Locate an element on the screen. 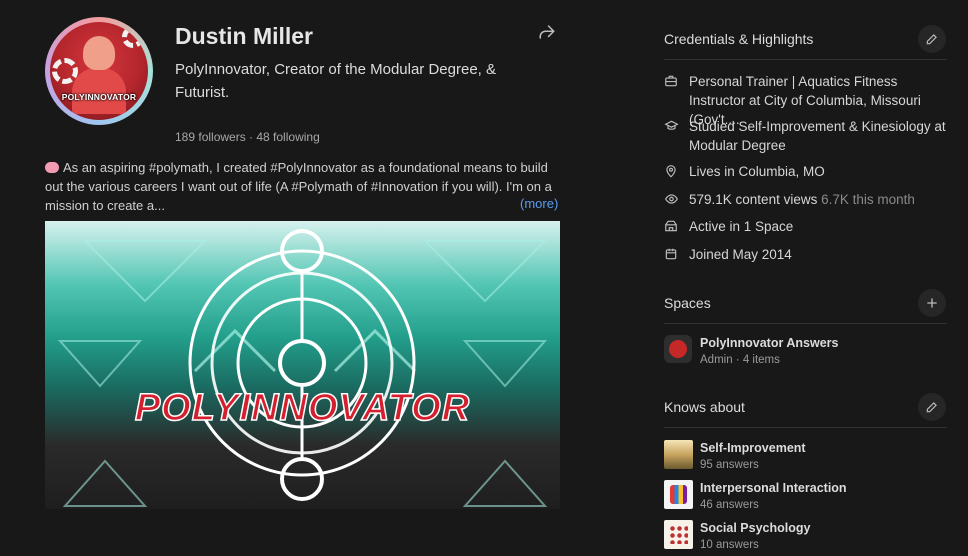 Image resolution: width=968 pixels, height=556 pixels. topic-name: Social Psychology is located at coordinates (755, 528).